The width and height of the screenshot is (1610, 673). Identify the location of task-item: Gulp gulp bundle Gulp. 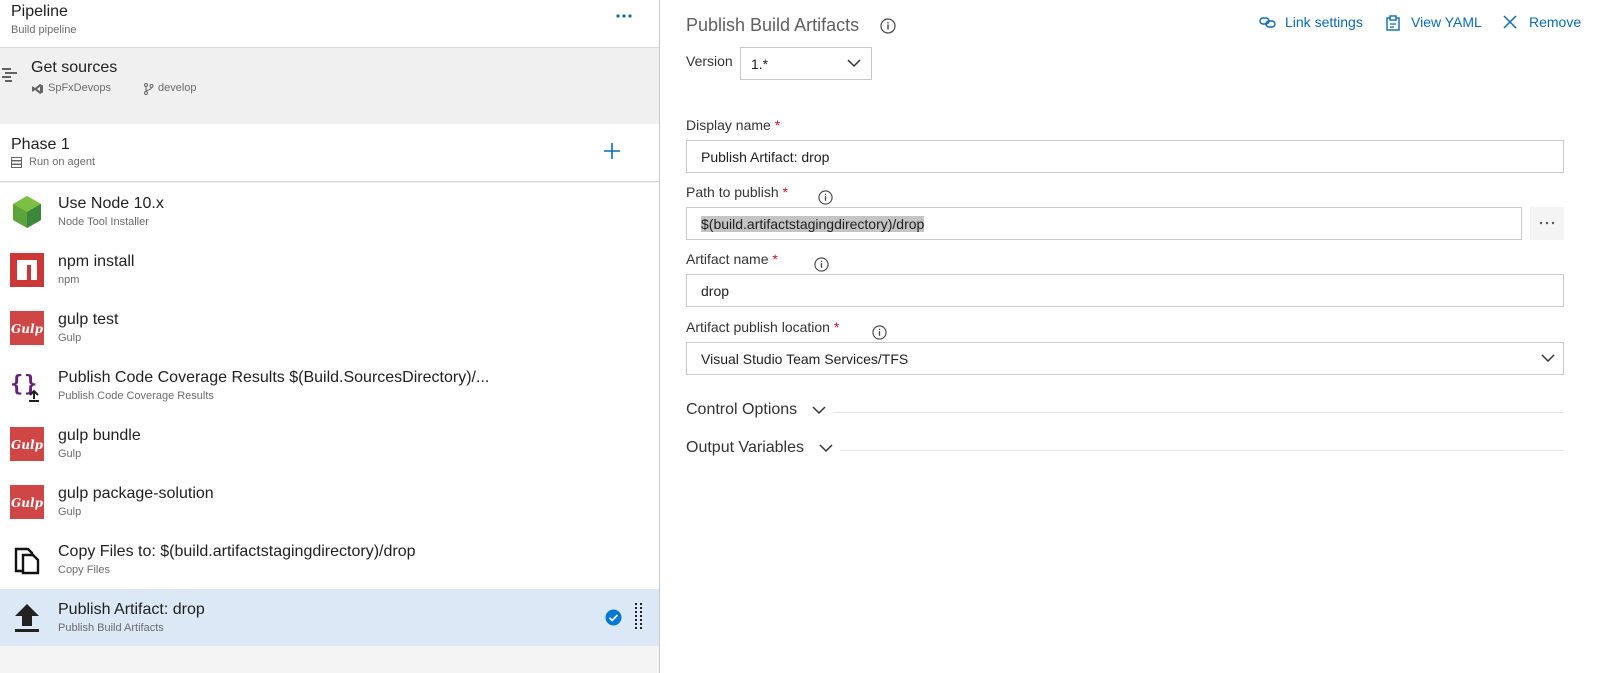
(329, 444).